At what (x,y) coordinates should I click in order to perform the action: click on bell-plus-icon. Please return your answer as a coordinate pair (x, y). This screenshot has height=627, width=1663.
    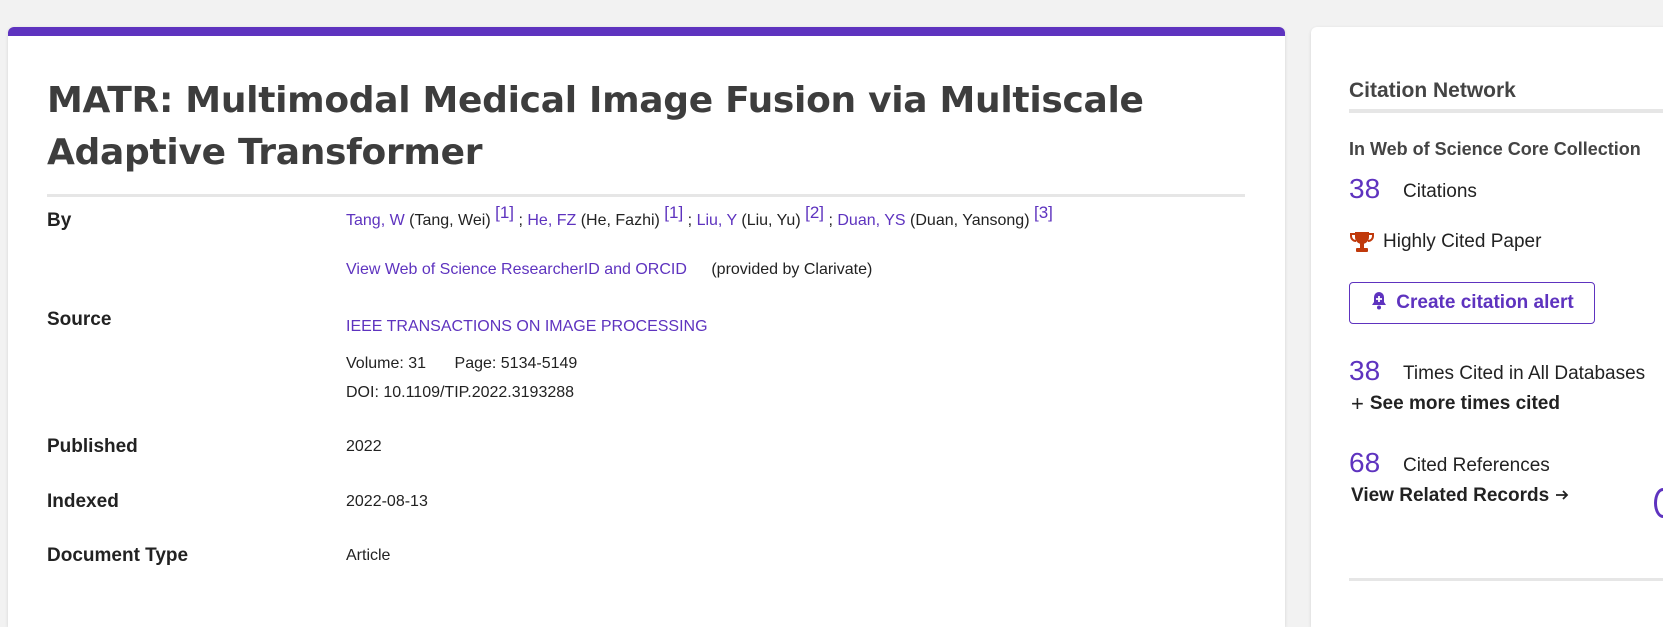
    Looking at the image, I should click on (1379, 303).